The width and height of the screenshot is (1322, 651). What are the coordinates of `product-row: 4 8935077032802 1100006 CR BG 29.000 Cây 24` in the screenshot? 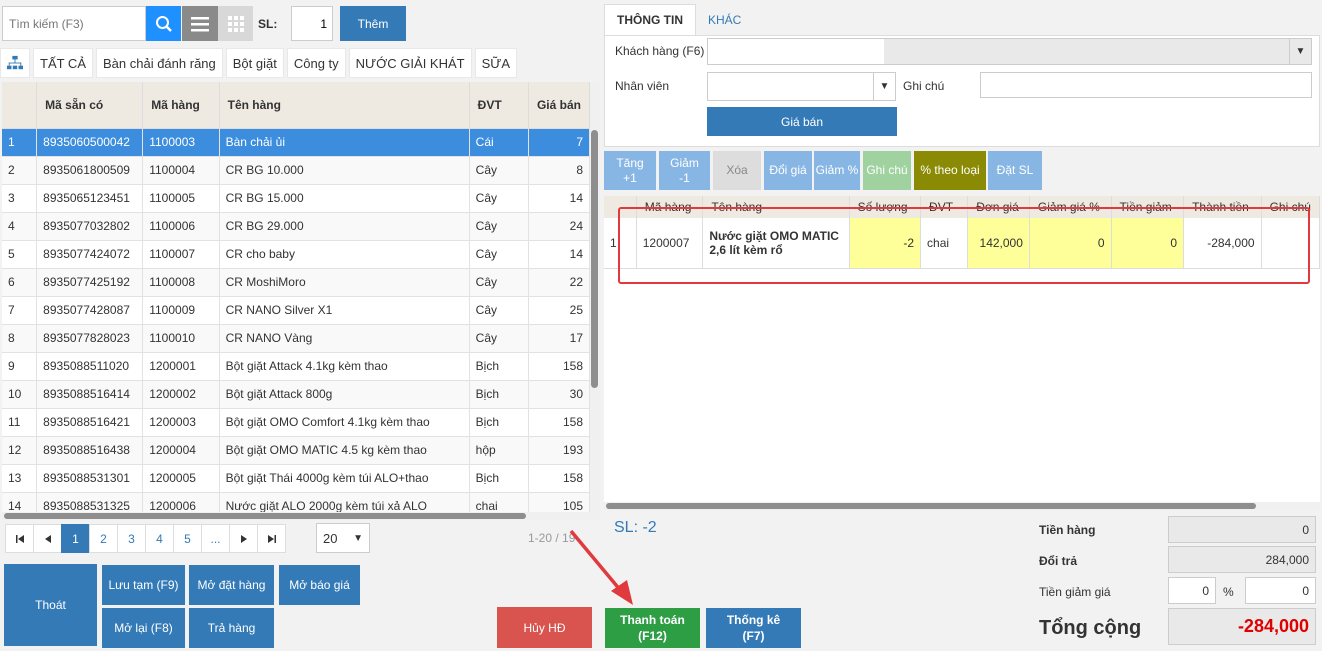 It's located at (296, 226).